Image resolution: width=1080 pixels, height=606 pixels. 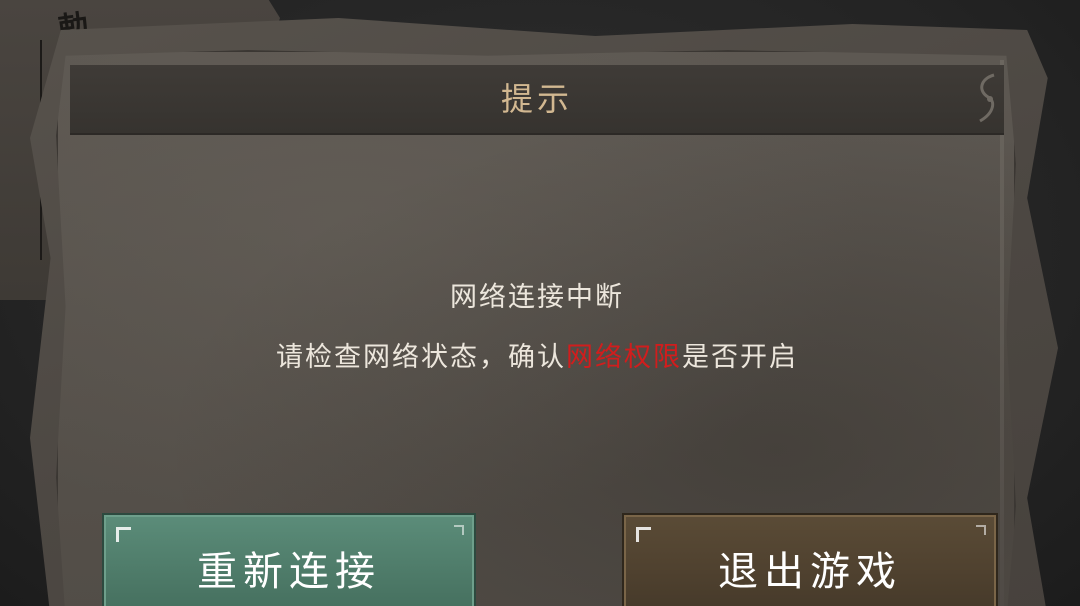 I want to click on exit-game-button: 退出游戏, so click(x=810, y=560).